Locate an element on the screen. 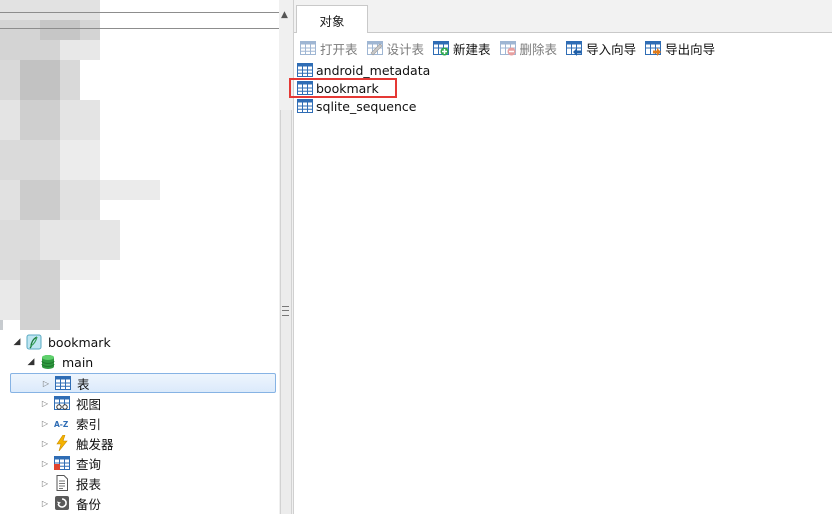  views-label: 视图 is located at coordinates (89, 404).